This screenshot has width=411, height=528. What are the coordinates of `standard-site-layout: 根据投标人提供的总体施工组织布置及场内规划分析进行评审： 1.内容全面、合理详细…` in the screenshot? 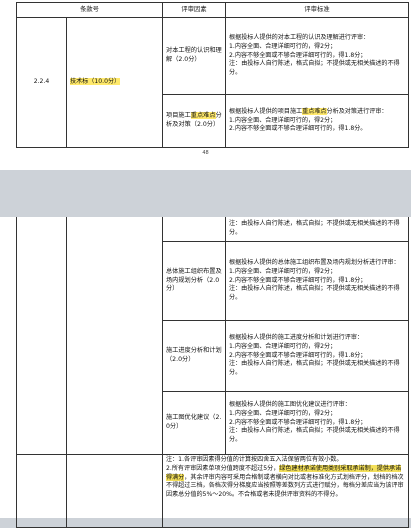 It's located at (317, 281).